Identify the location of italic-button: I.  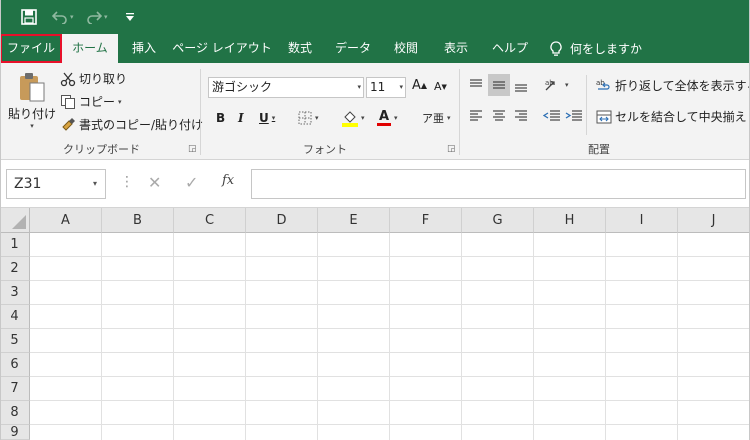
(241, 118).